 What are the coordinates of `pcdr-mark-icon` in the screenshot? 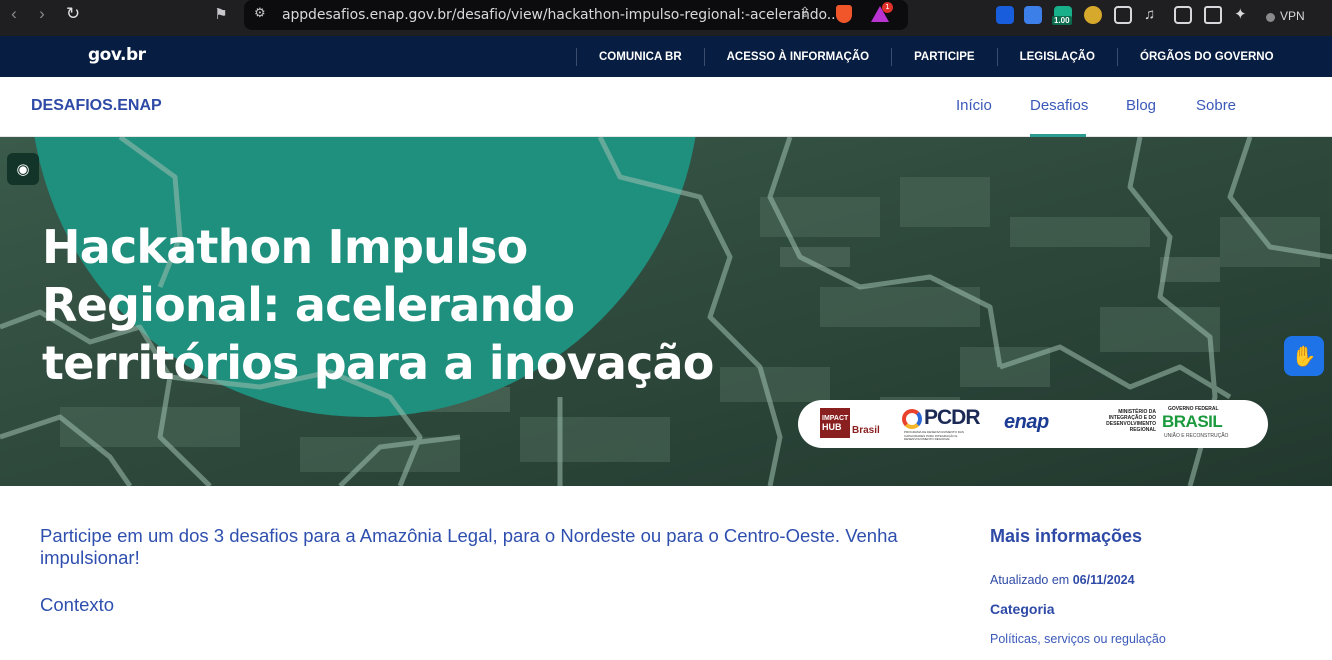 It's located at (912, 419).